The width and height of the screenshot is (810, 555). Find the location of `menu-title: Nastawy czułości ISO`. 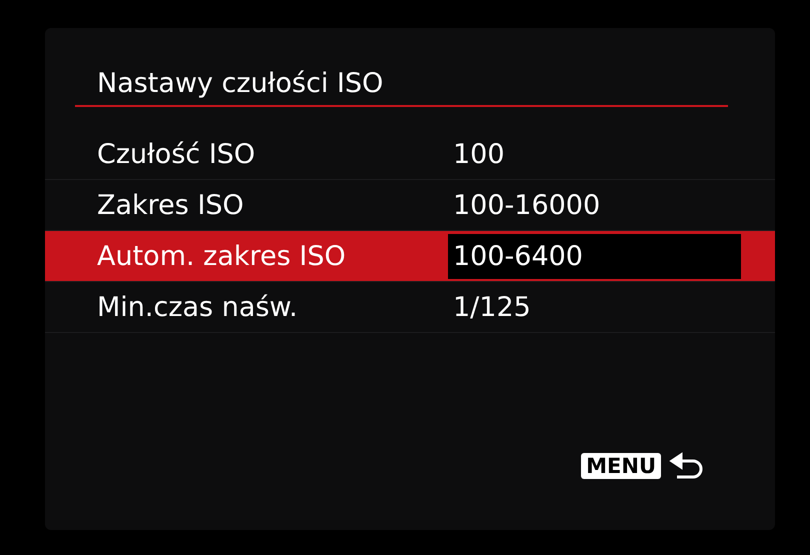

menu-title: Nastawy czułości ISO is located at coordinates (401, 87).